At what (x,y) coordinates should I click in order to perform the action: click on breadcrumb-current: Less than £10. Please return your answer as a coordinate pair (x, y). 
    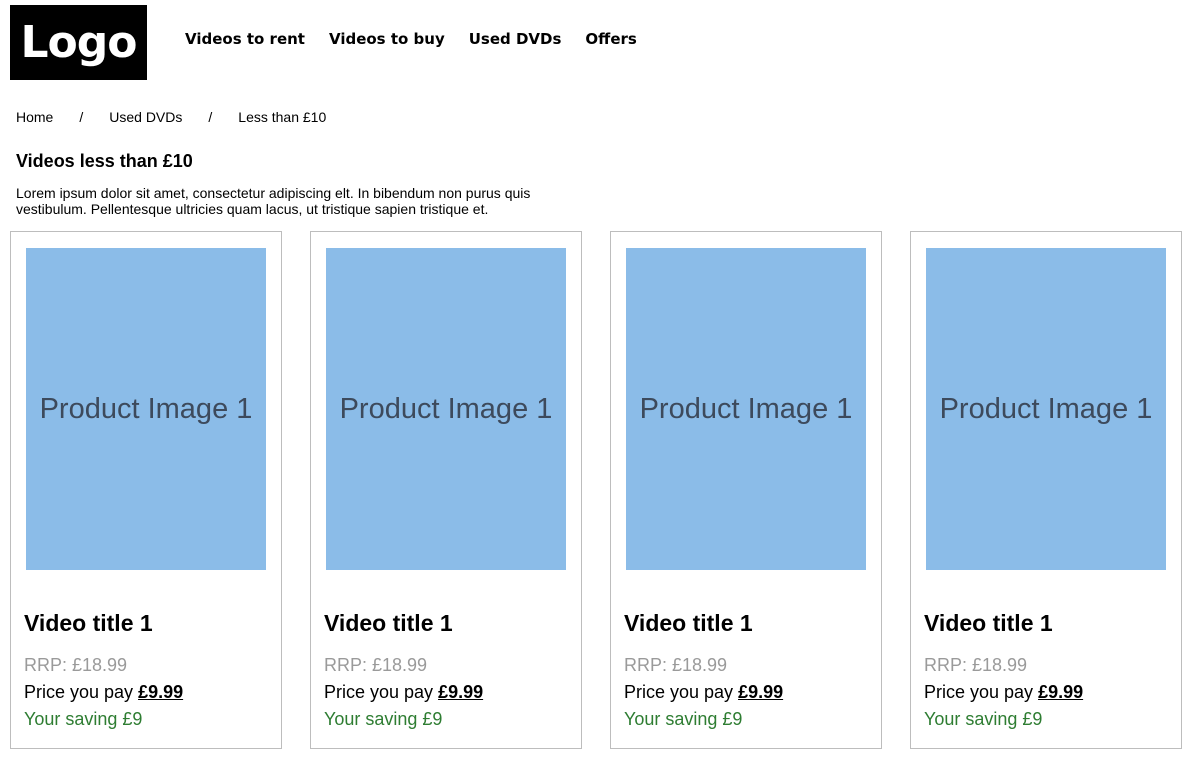
    Looking at the image, I should click on (282, 117).